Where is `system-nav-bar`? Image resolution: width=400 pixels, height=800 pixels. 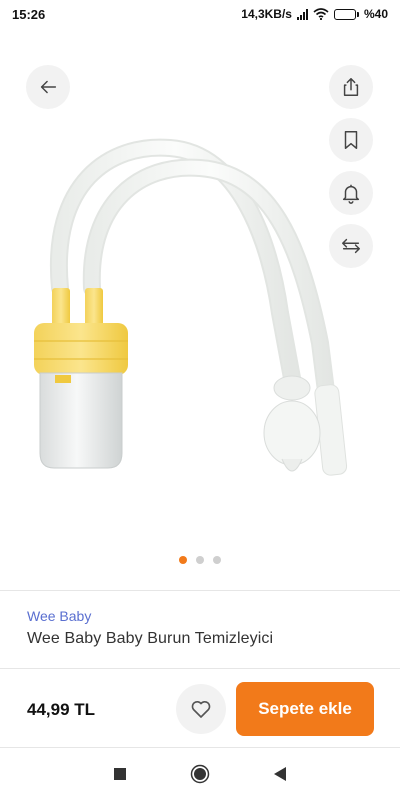
system-nav-bar is located at coordinates (200, 774).